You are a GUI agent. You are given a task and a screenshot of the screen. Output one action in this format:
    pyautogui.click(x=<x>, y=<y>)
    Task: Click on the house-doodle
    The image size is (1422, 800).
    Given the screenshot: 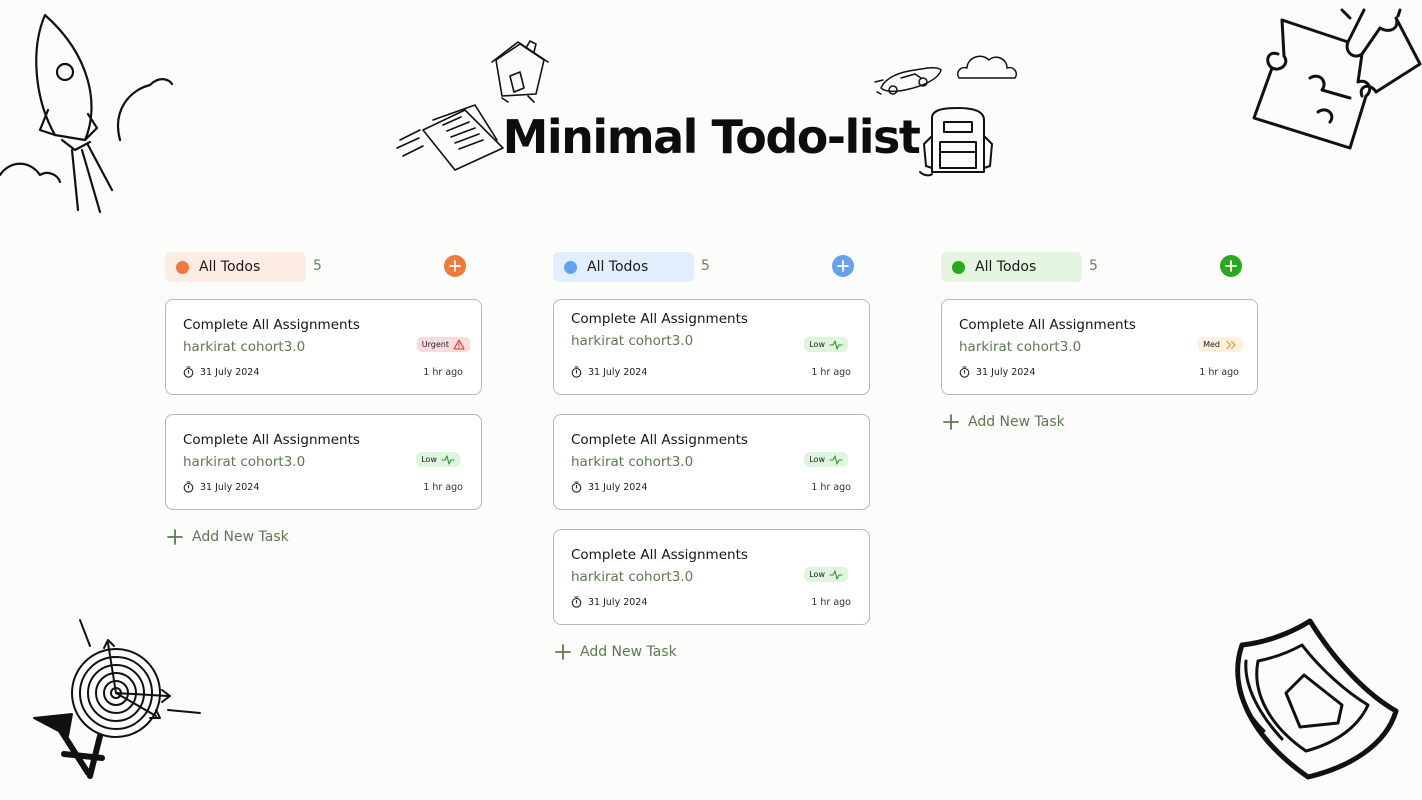 What is the action you would take?
    pyautogui.click(x=519, y=71)
    